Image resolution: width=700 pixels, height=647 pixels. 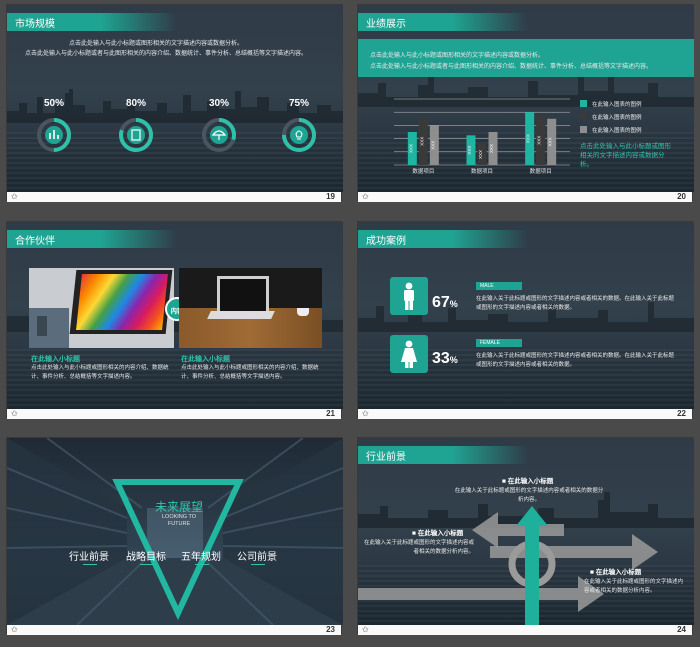 What do you see at coordinates (499, 286) in the screenshot?
I see `male-tag: MALE` at bounding box center [499, 286].